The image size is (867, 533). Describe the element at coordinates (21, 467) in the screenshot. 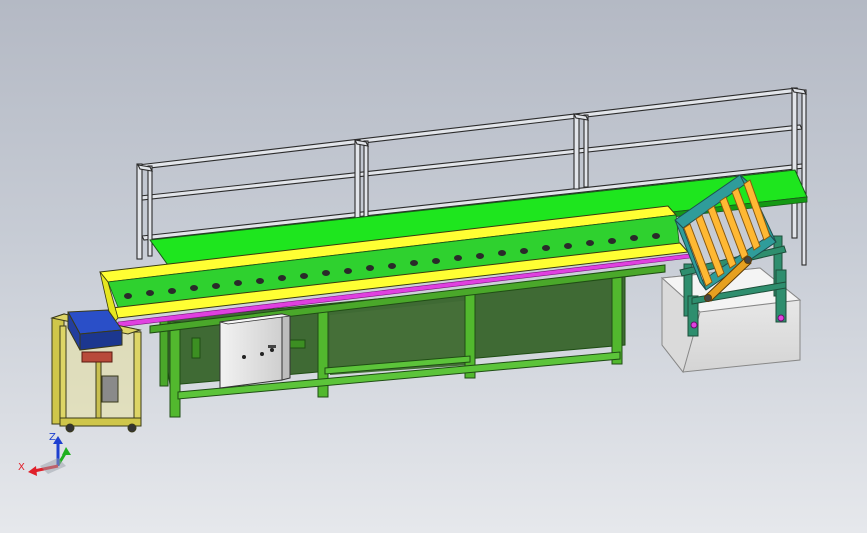

I see `triad-x-label: X` at that location.